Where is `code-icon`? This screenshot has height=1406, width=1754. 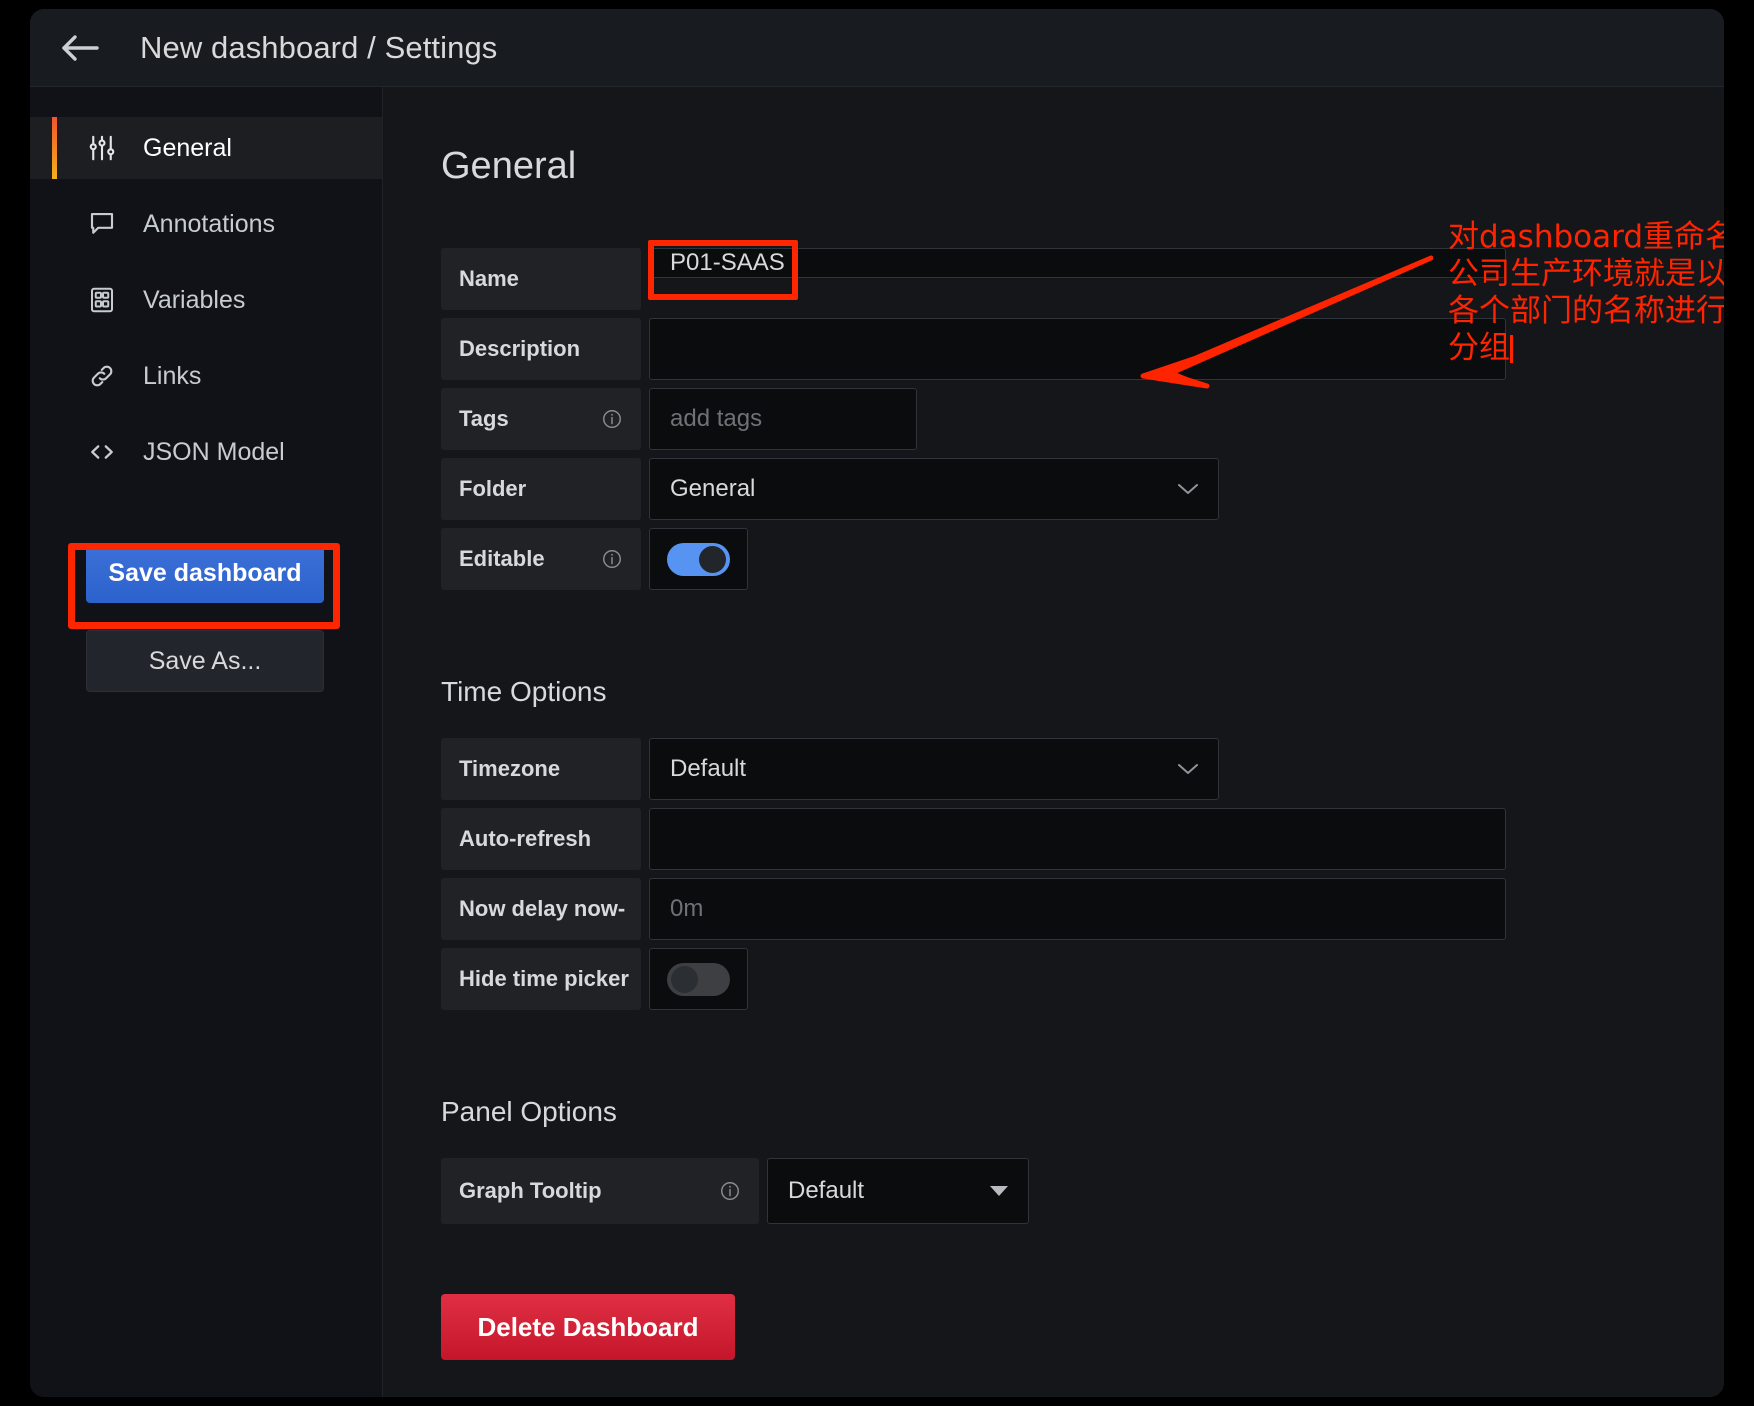 code-icon is located at coordinates (102, 452).